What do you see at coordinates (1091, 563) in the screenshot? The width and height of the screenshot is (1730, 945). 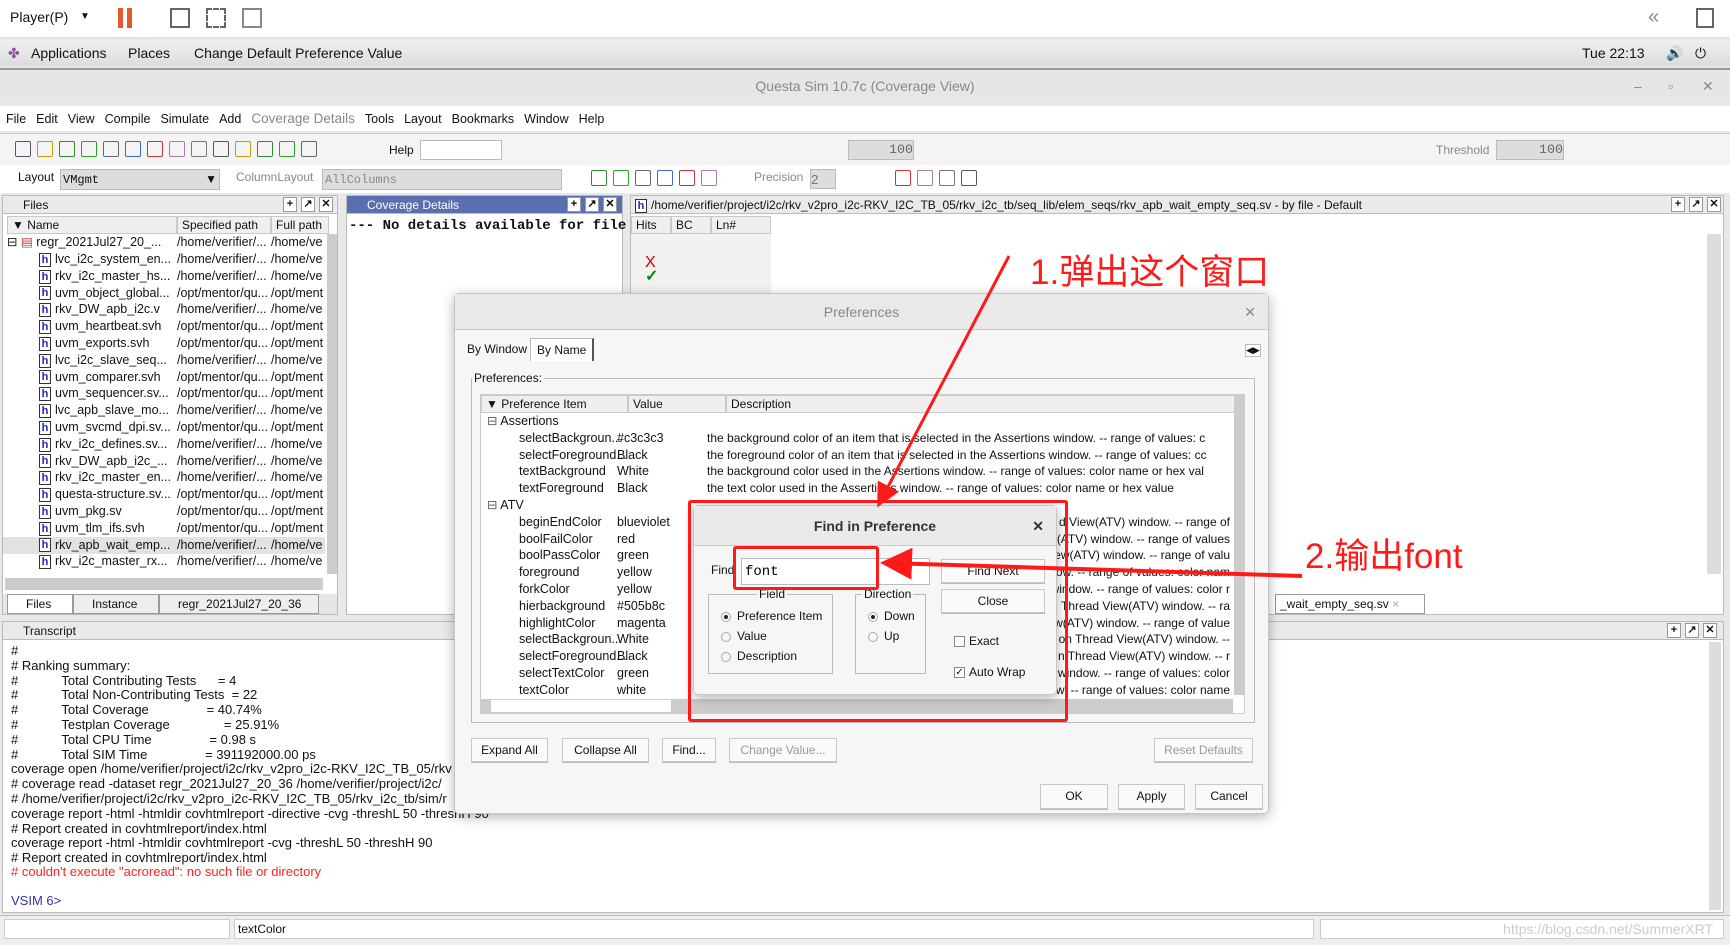 I see `arrow-to-input` at bounding box center [1091, 563].